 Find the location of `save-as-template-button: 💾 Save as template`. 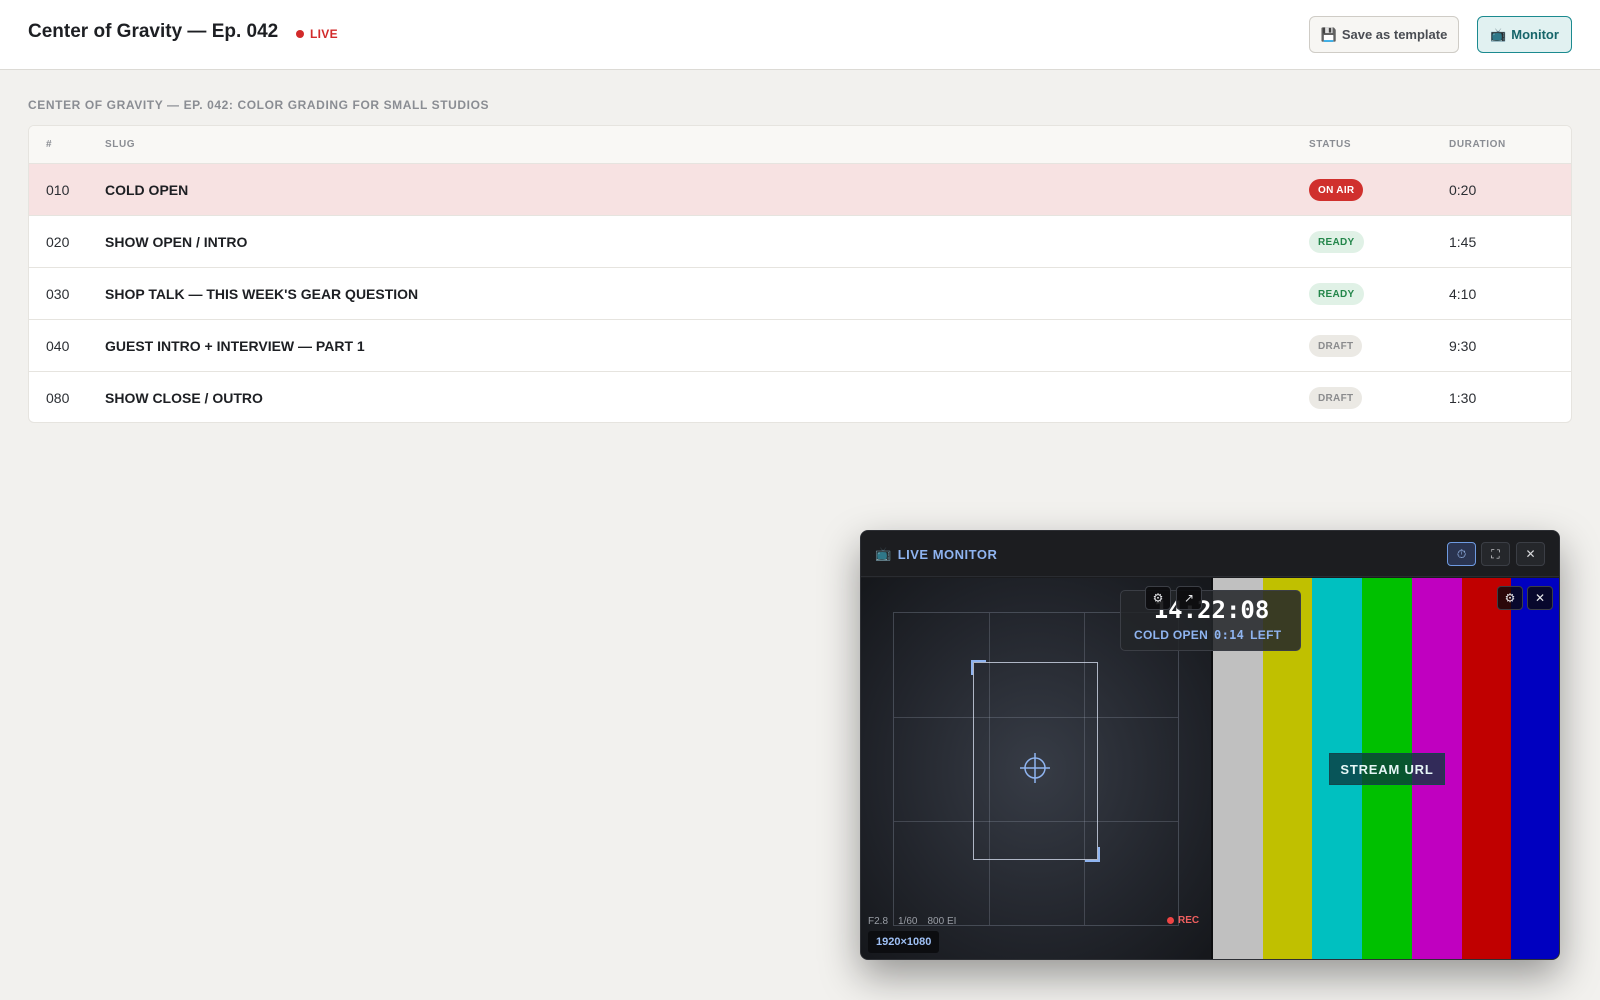

save-as-template-button: 💾 Save as template is located at coordinates (1384, 34).